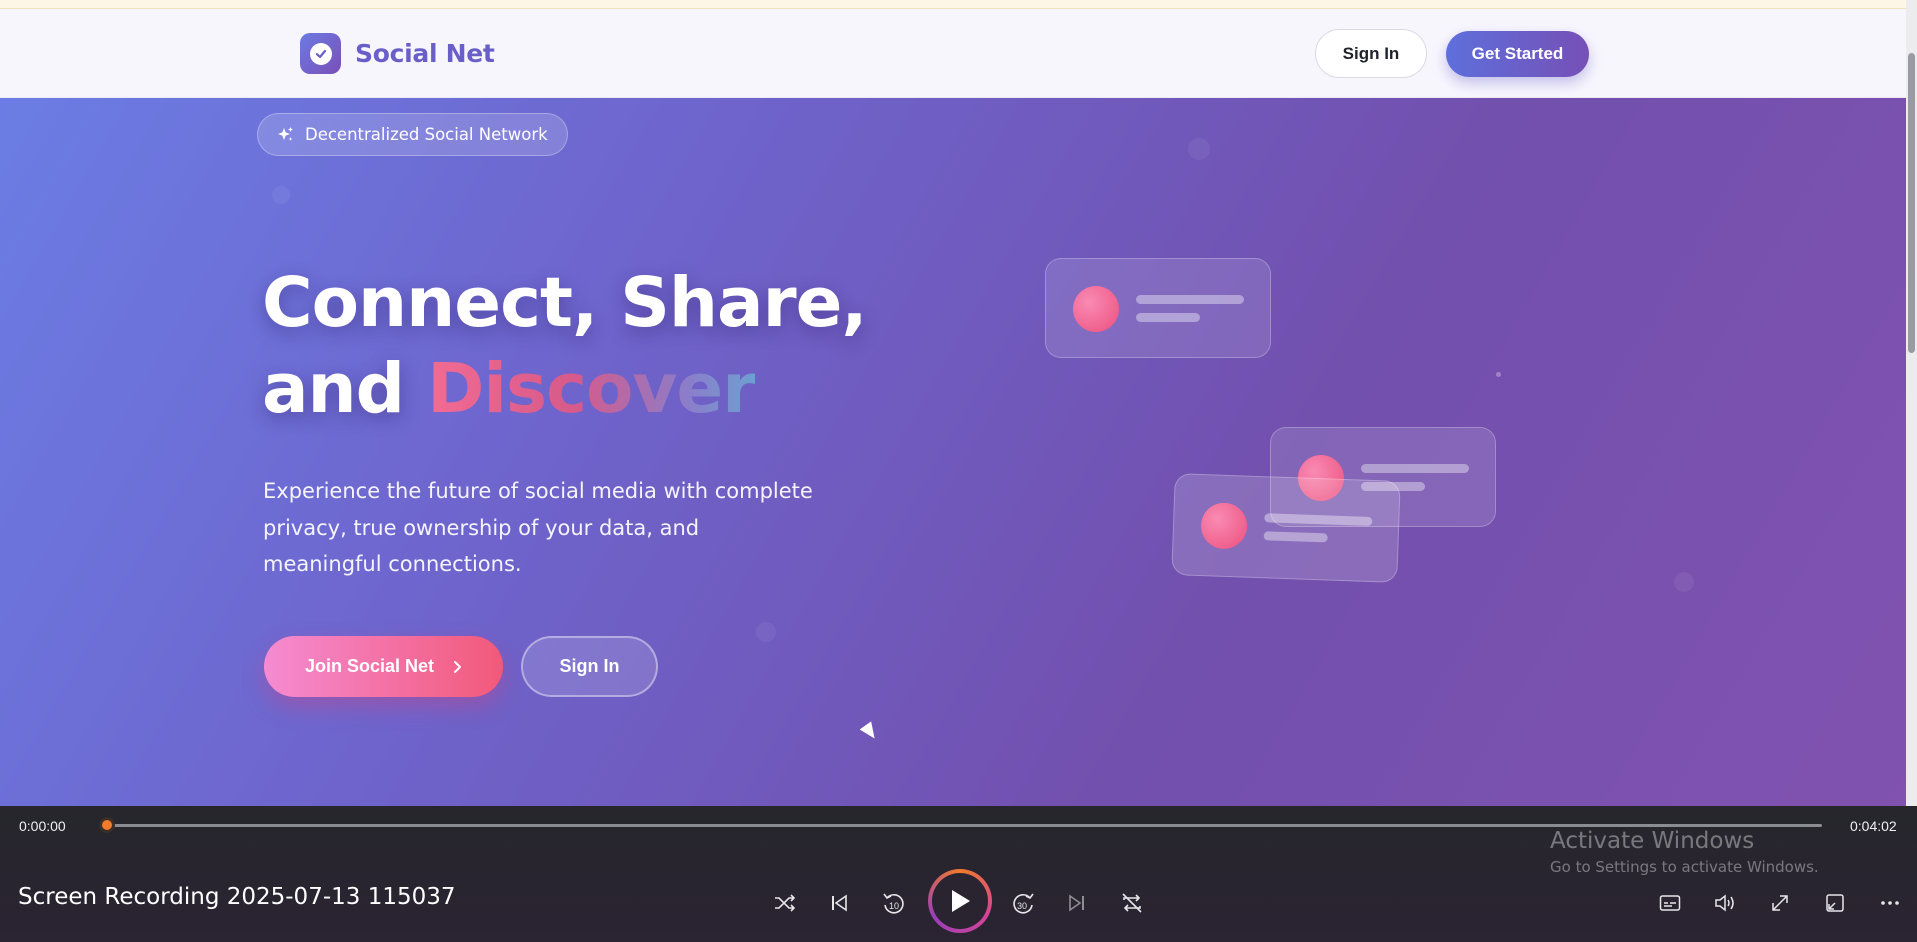  What do you see at coordinates (894, 906) in the screenshot?
I see `rewind-10-label: 10` at bounding box center [894, 906].